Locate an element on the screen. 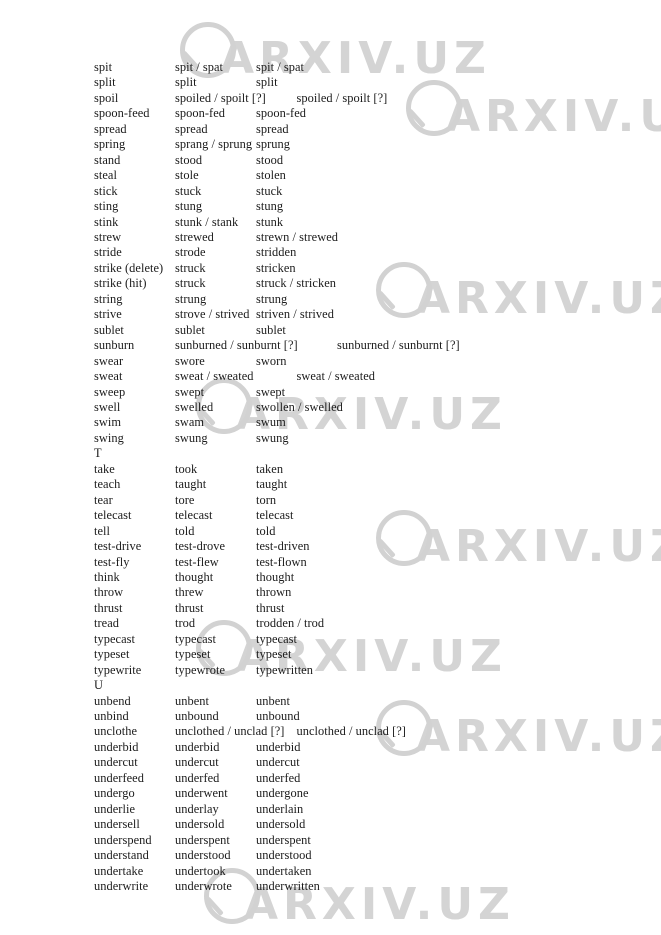 Image resolution: width=661 pixels, height=935 pixels. verb-base-form: underbid is located at coordinates (116, 746).